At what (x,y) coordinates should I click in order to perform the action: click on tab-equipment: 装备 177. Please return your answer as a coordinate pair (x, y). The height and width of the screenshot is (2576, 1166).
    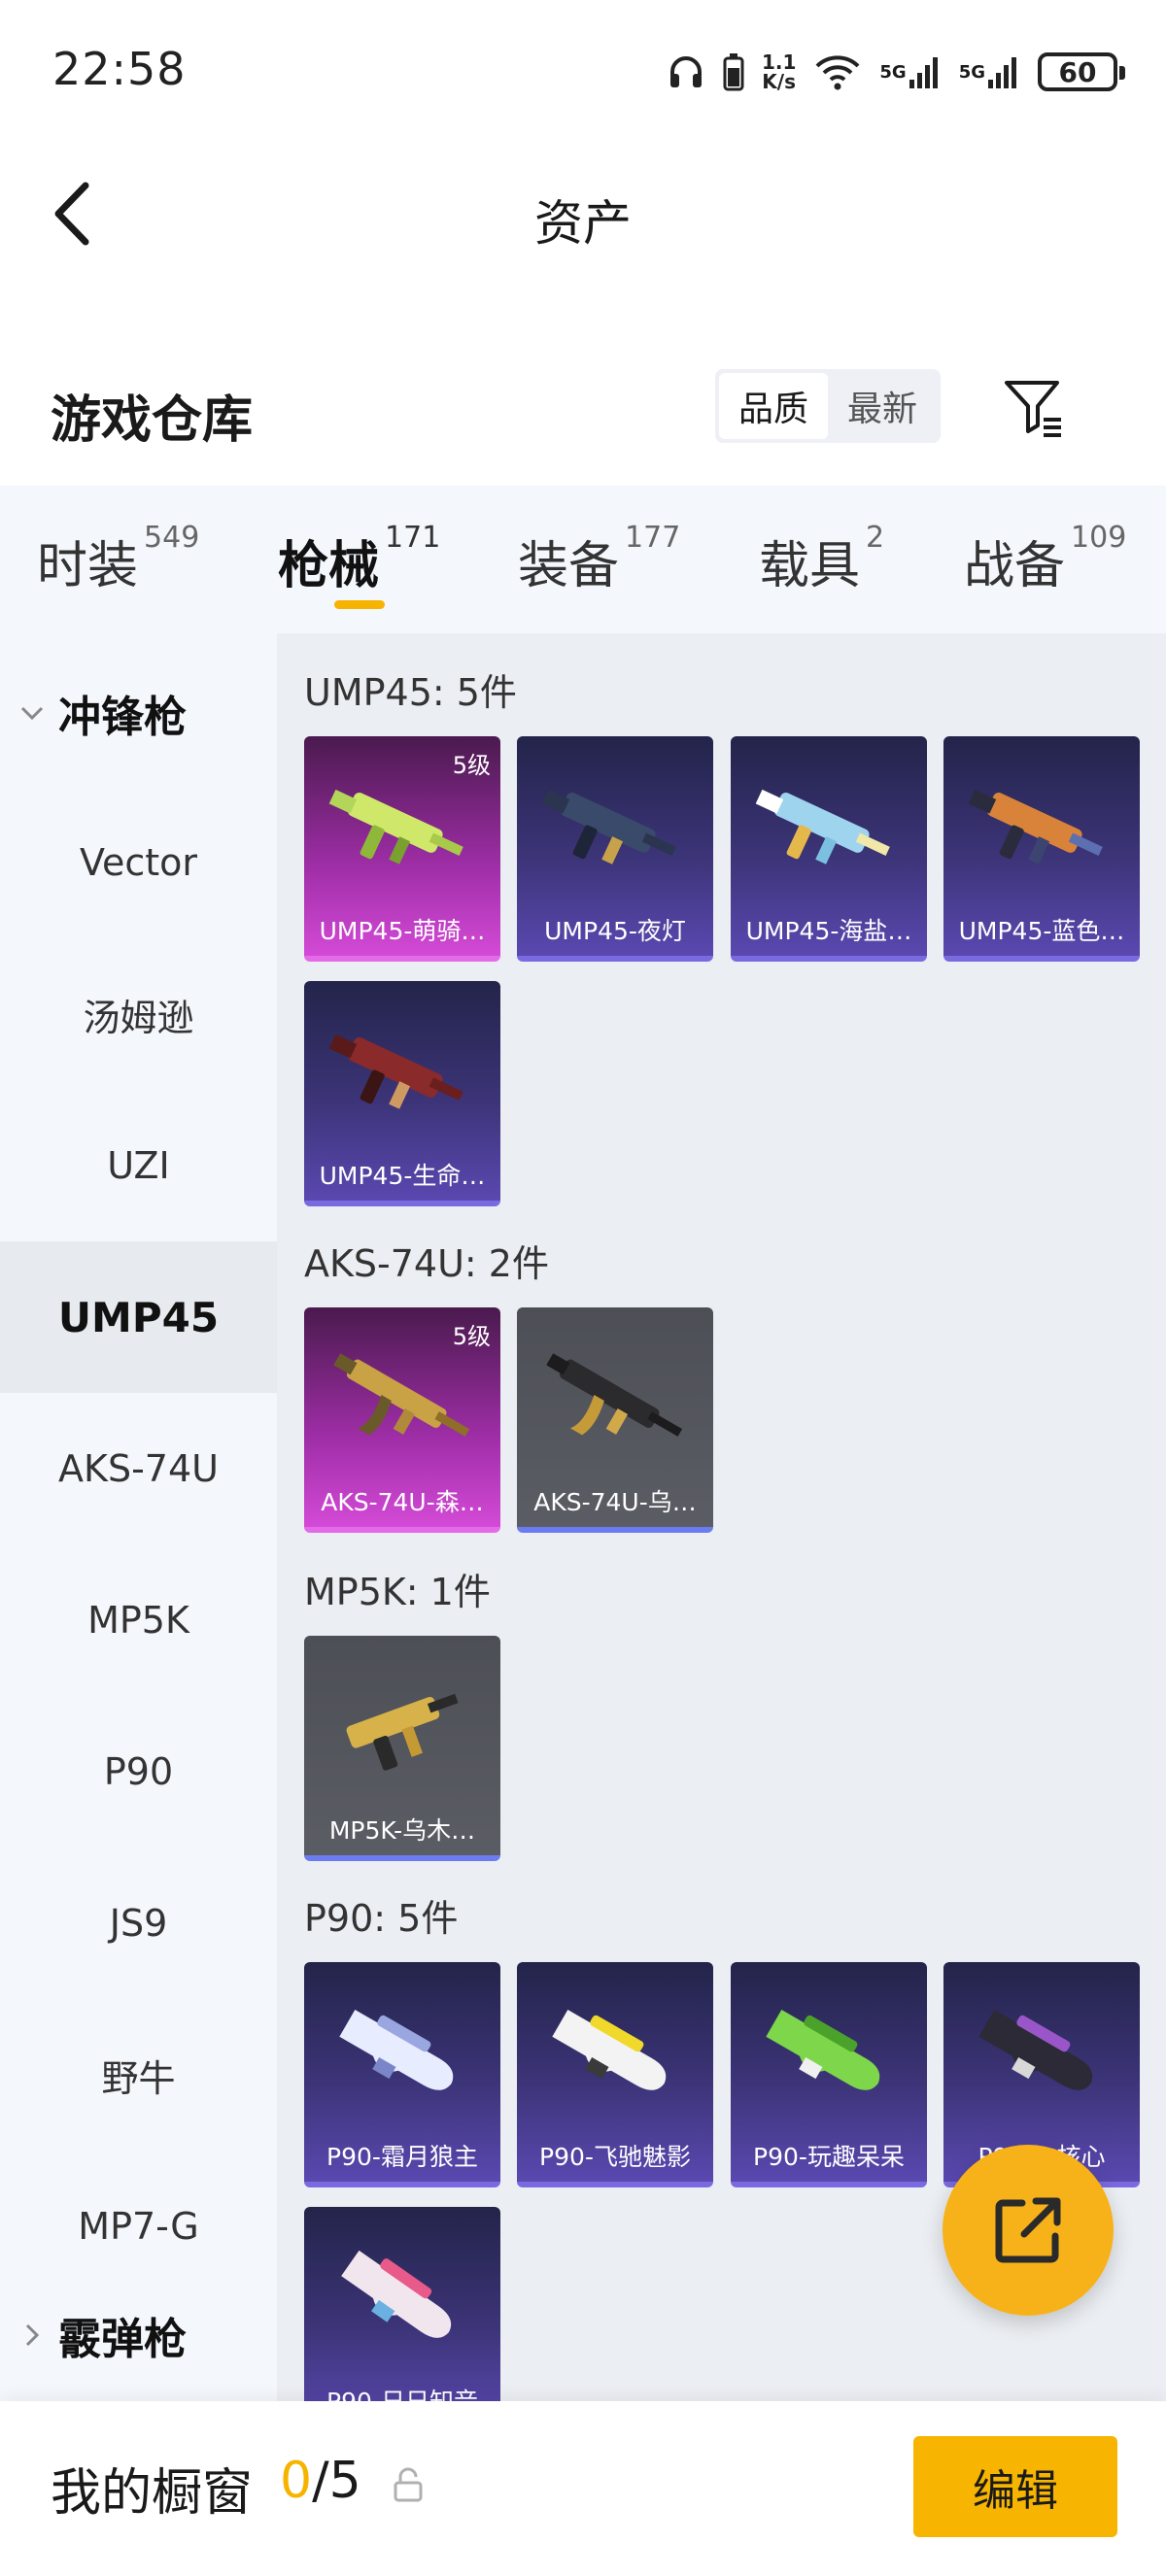
    Looking at the image, I should click on (599, 559).